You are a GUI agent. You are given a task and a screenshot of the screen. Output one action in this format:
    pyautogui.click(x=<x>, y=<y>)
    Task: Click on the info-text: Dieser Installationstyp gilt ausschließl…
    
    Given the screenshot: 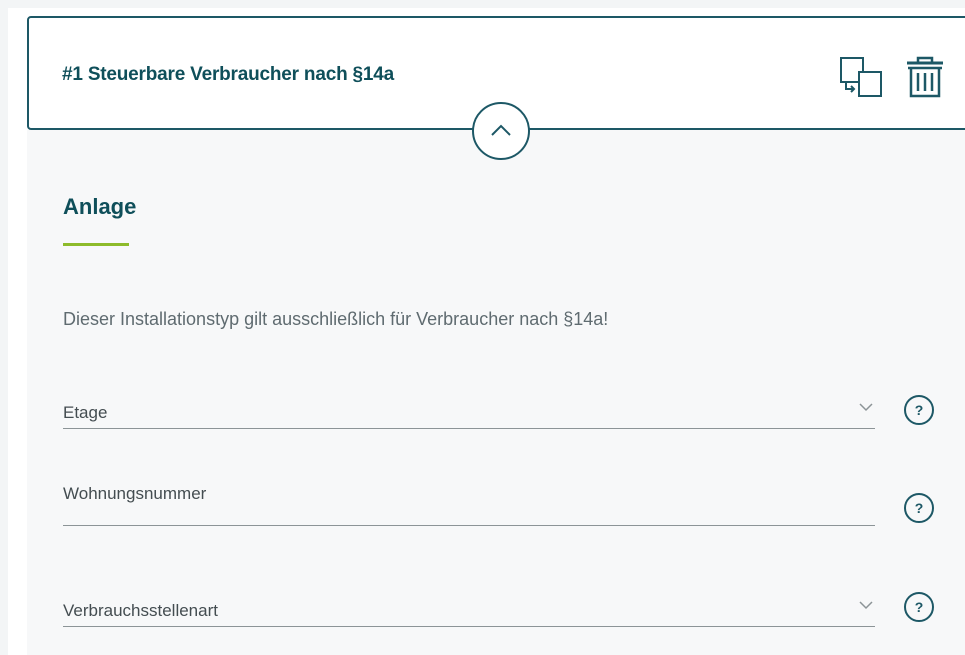 What is the action you would take?
    pyautogui.click(x=336, y=319)
    